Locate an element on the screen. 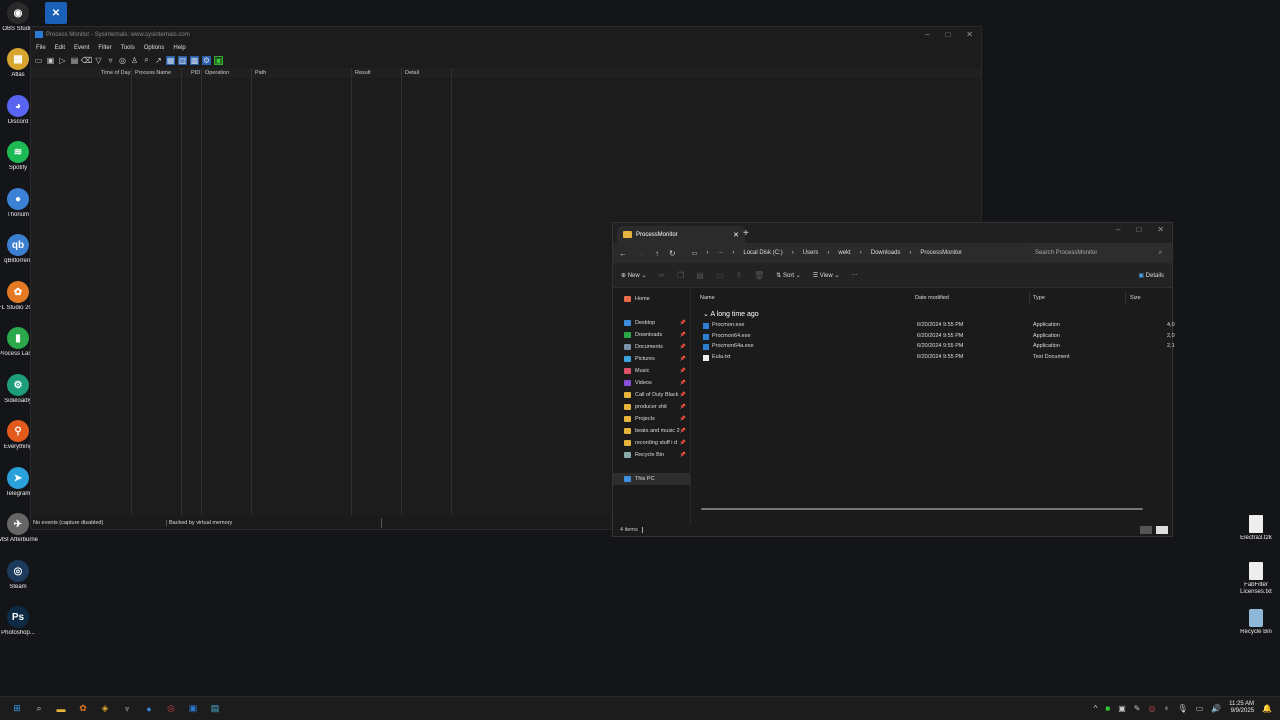 The height and width of the screenshot is (720, 1280). tray-app-icon: ✎ is located at coordinates (1137, 708).